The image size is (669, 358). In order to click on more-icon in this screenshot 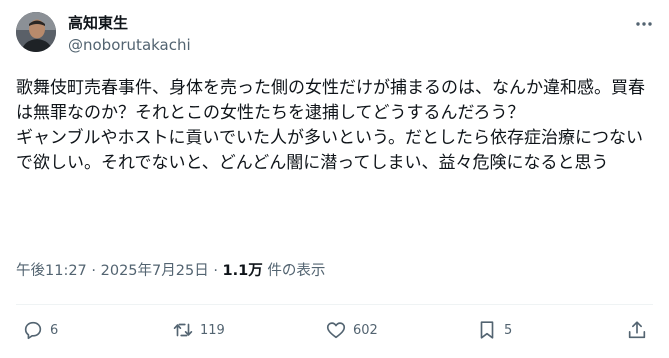, I will do `click(644, 24)`.